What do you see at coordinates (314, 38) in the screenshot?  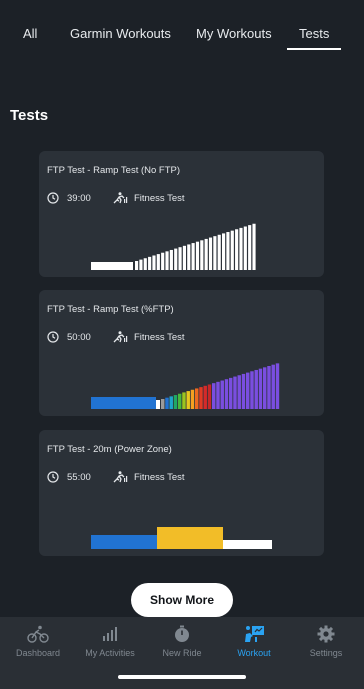 I see `tab-tests: Tests` at bounding box center [314, 38].